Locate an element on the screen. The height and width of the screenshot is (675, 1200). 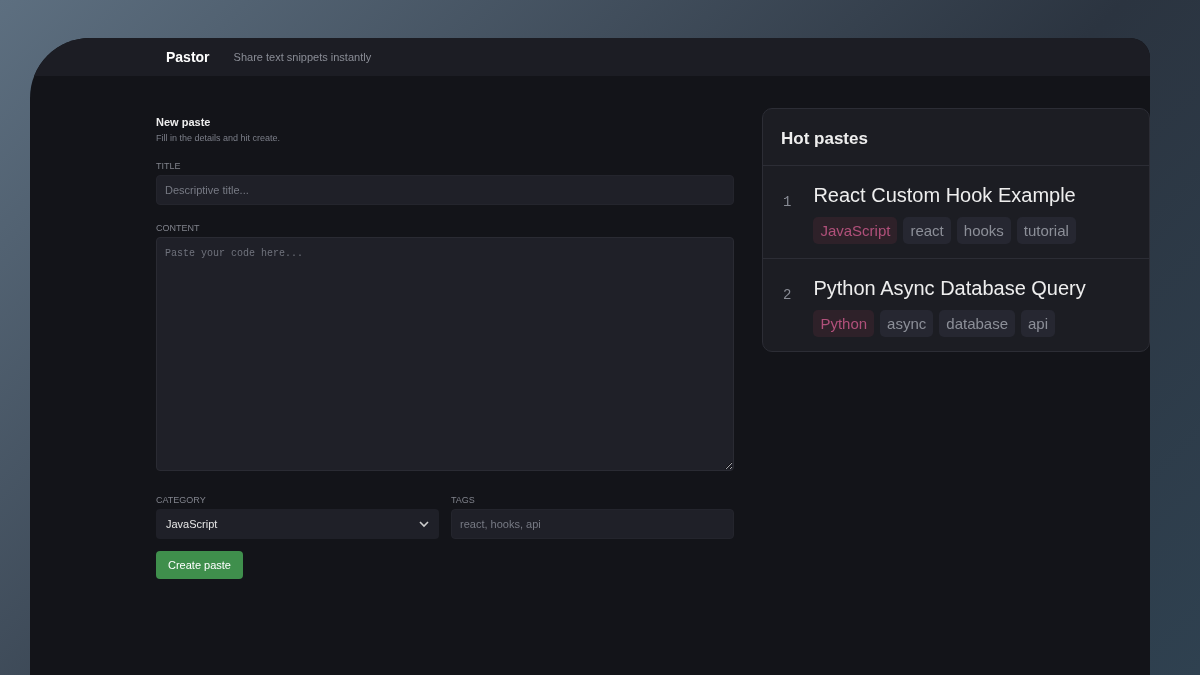
tag-chip: api is located at coordinates (1038, 323).